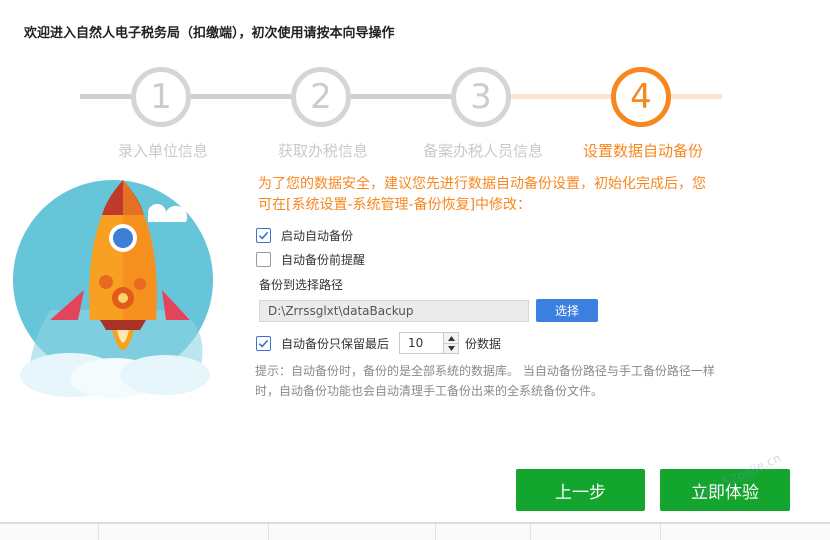  Describe the element at coordinates (422, 343) in the screenshot. I see `keep-count-input: 10` at that location.